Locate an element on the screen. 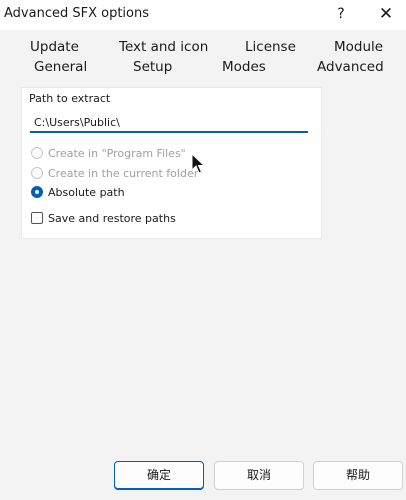 This screenshot has height=500, width=406. radio-selected-icon is located at coordinates (37, 192).